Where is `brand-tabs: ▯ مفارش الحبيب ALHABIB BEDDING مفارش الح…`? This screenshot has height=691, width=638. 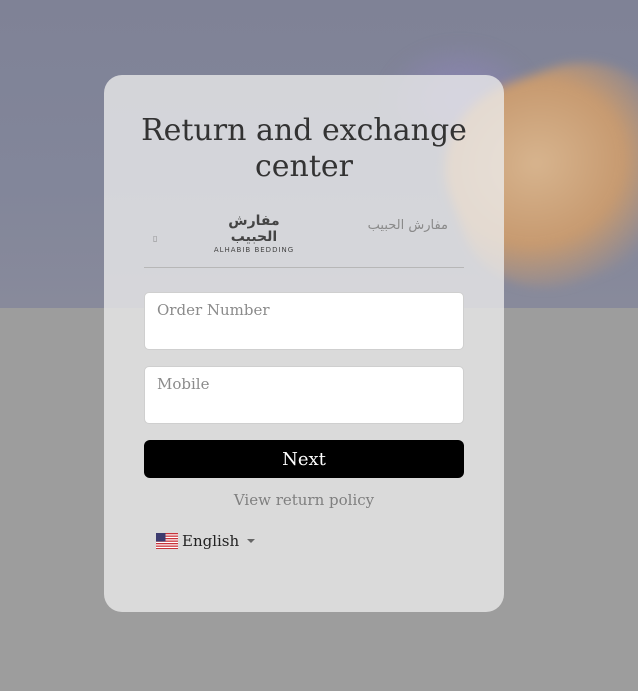 brand-tabs: ▯ مفارش الحبيب ALHABIB BEDDING مفارش الح… is located at coordinates (304, 236).